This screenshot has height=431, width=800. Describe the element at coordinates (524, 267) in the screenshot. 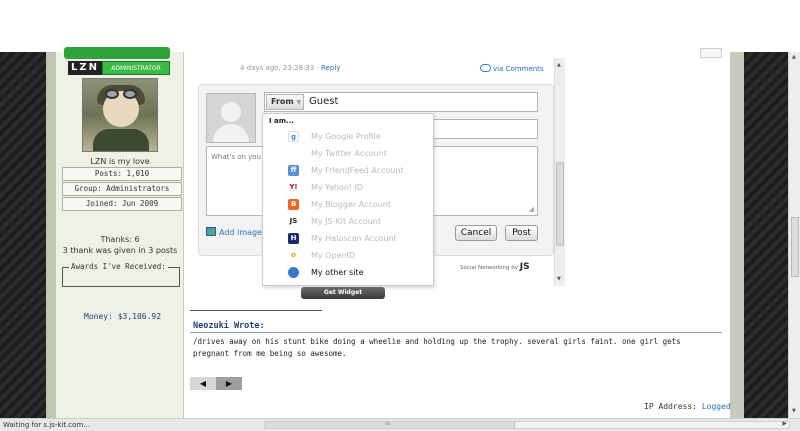

I see `jskit-logo: JS` at that location.